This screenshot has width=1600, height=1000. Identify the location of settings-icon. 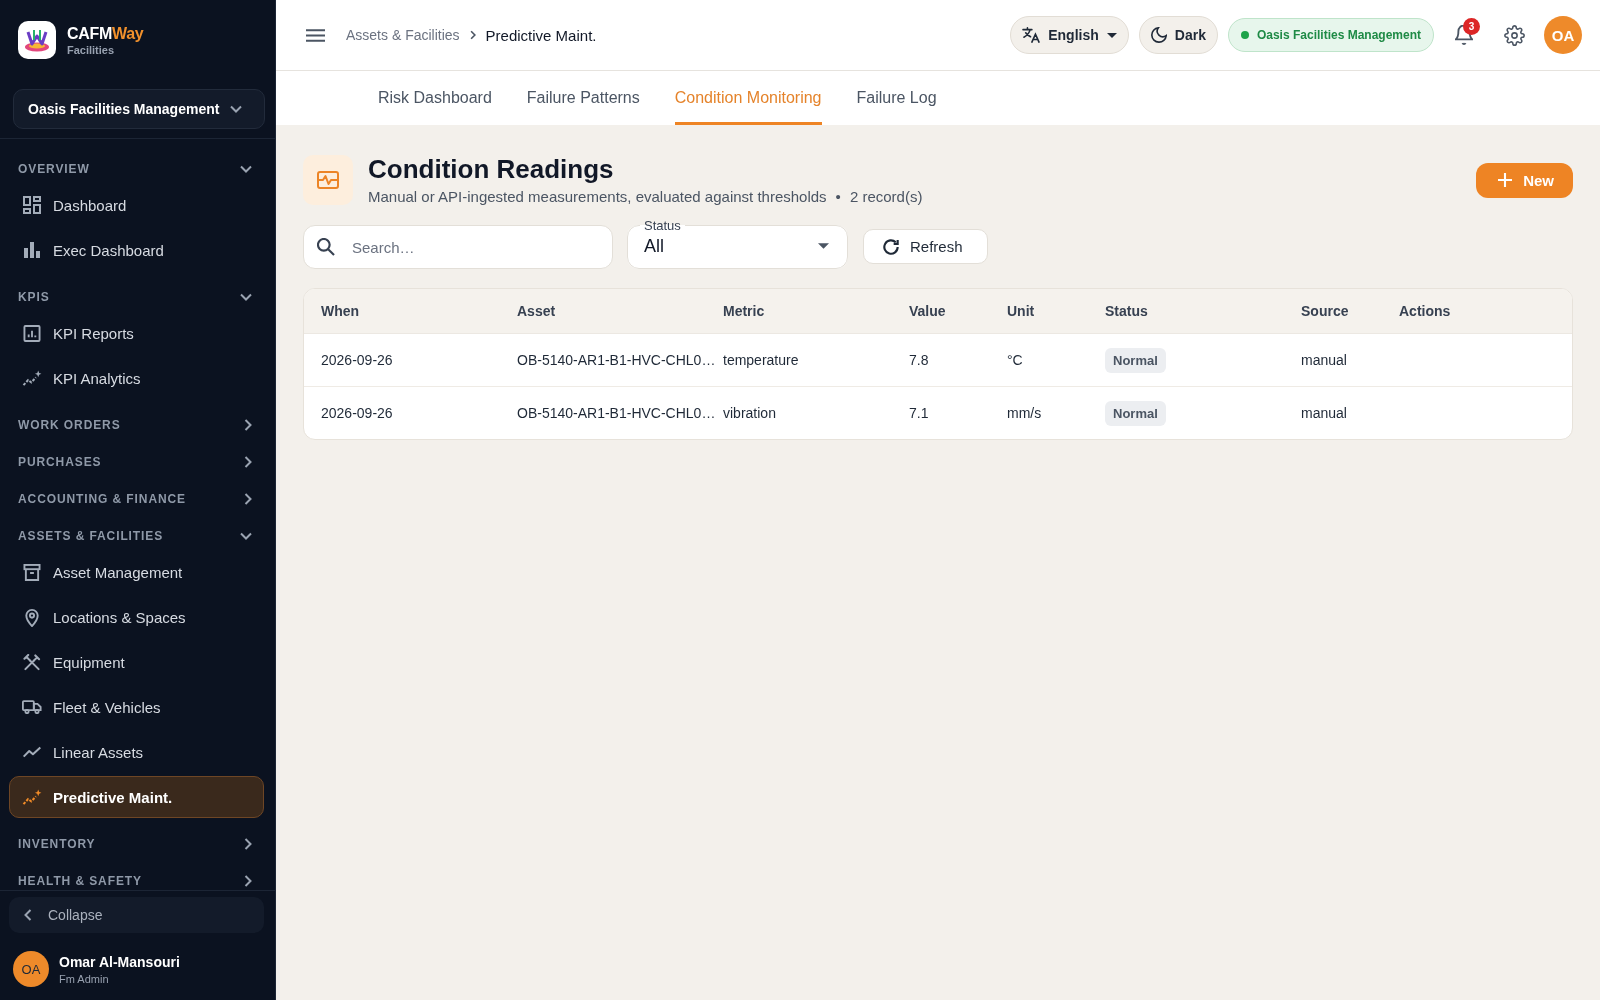
(1514, 35).